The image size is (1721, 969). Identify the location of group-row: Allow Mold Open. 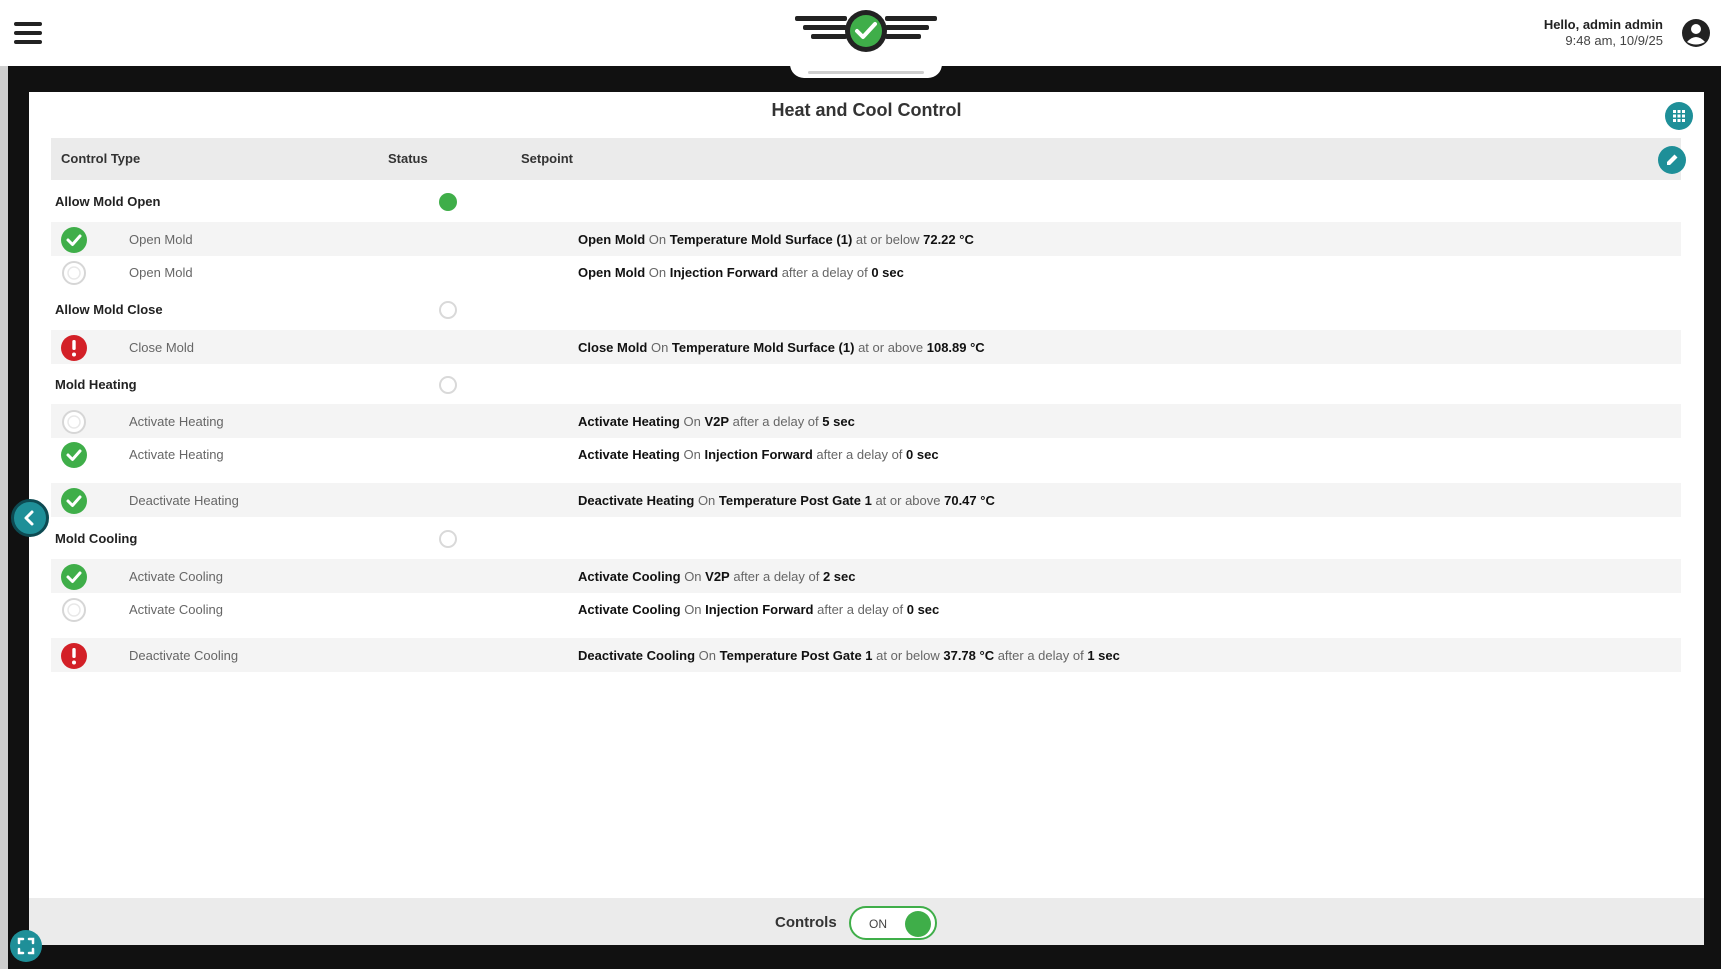
(866, 201).